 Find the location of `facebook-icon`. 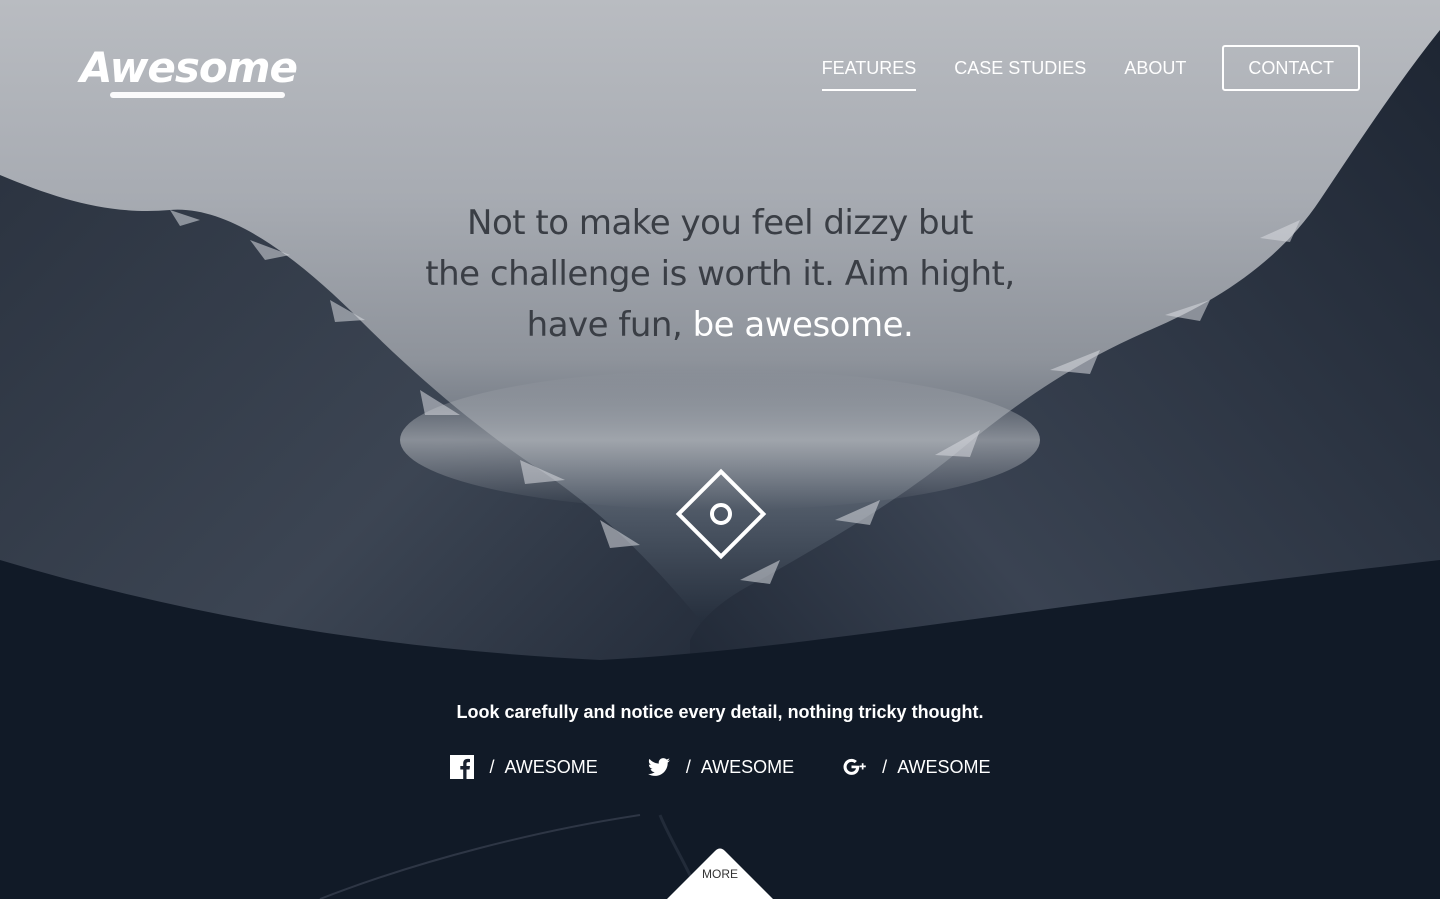

facebook-icon is located at coordinates (462, 767).